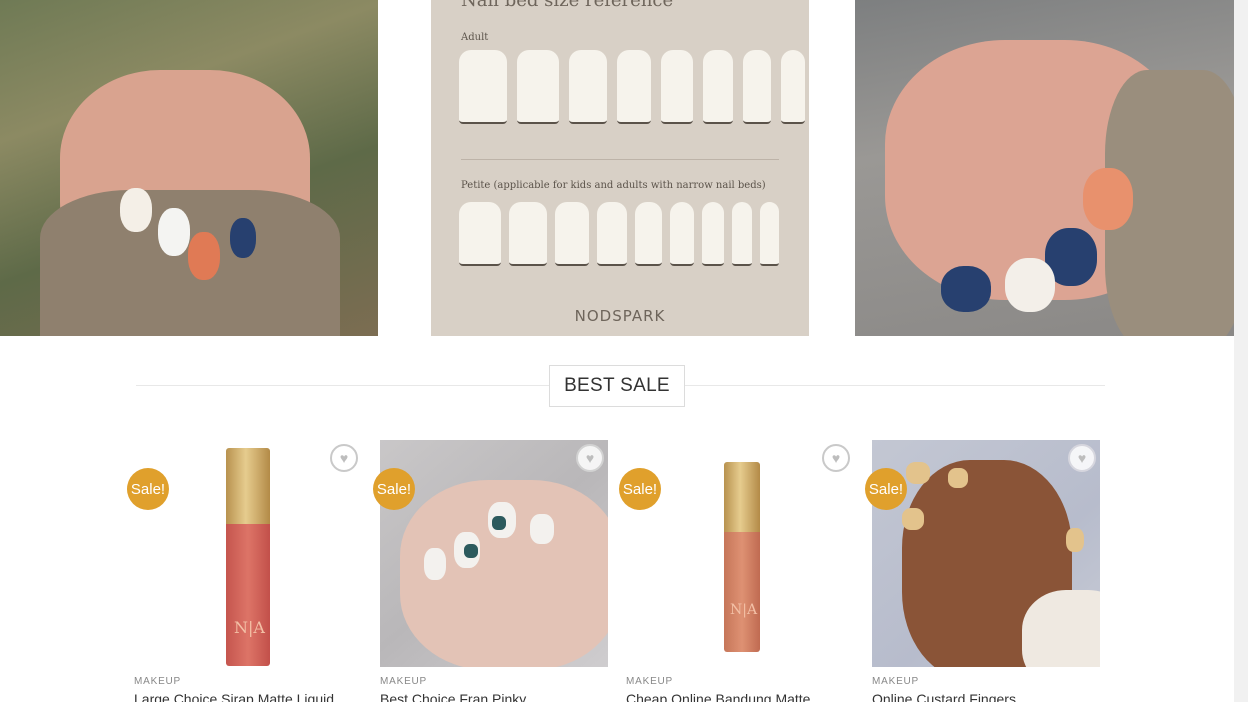 This screenshot has height=702, width=1248. I want to click on page-scrollbar, so click(1241, 351).